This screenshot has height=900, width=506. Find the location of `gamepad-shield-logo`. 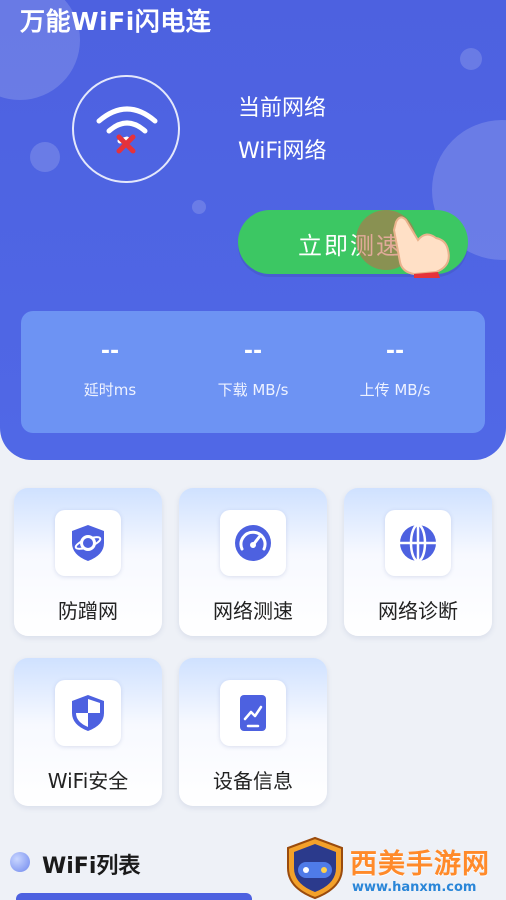

gamepad-shield-logo is located at coordinates (315, 868).